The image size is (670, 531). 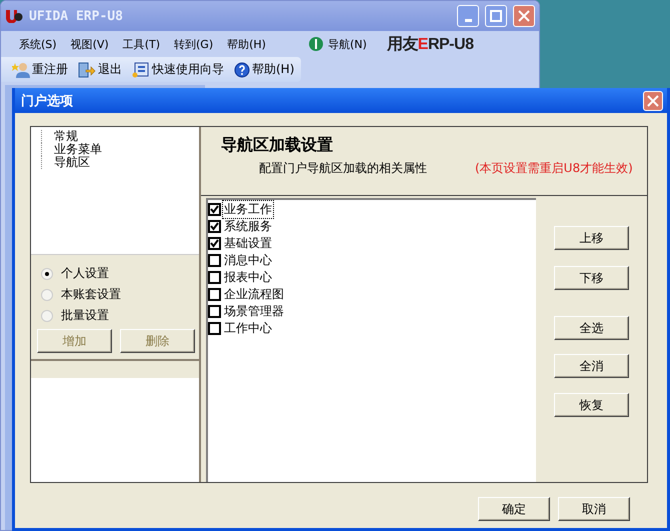 I want to click on app-logo-icon, so click(x=14, y=16).